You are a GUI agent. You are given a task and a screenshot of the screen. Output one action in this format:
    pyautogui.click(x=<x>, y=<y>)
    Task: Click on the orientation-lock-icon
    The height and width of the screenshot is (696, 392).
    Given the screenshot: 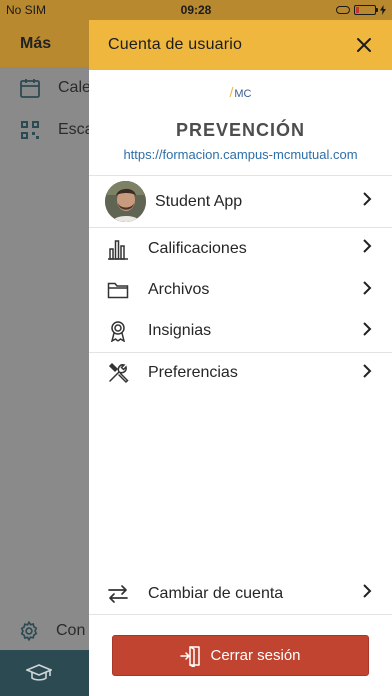 What is the action you would take?
    pyautogui.click(x=343, y=10)
    